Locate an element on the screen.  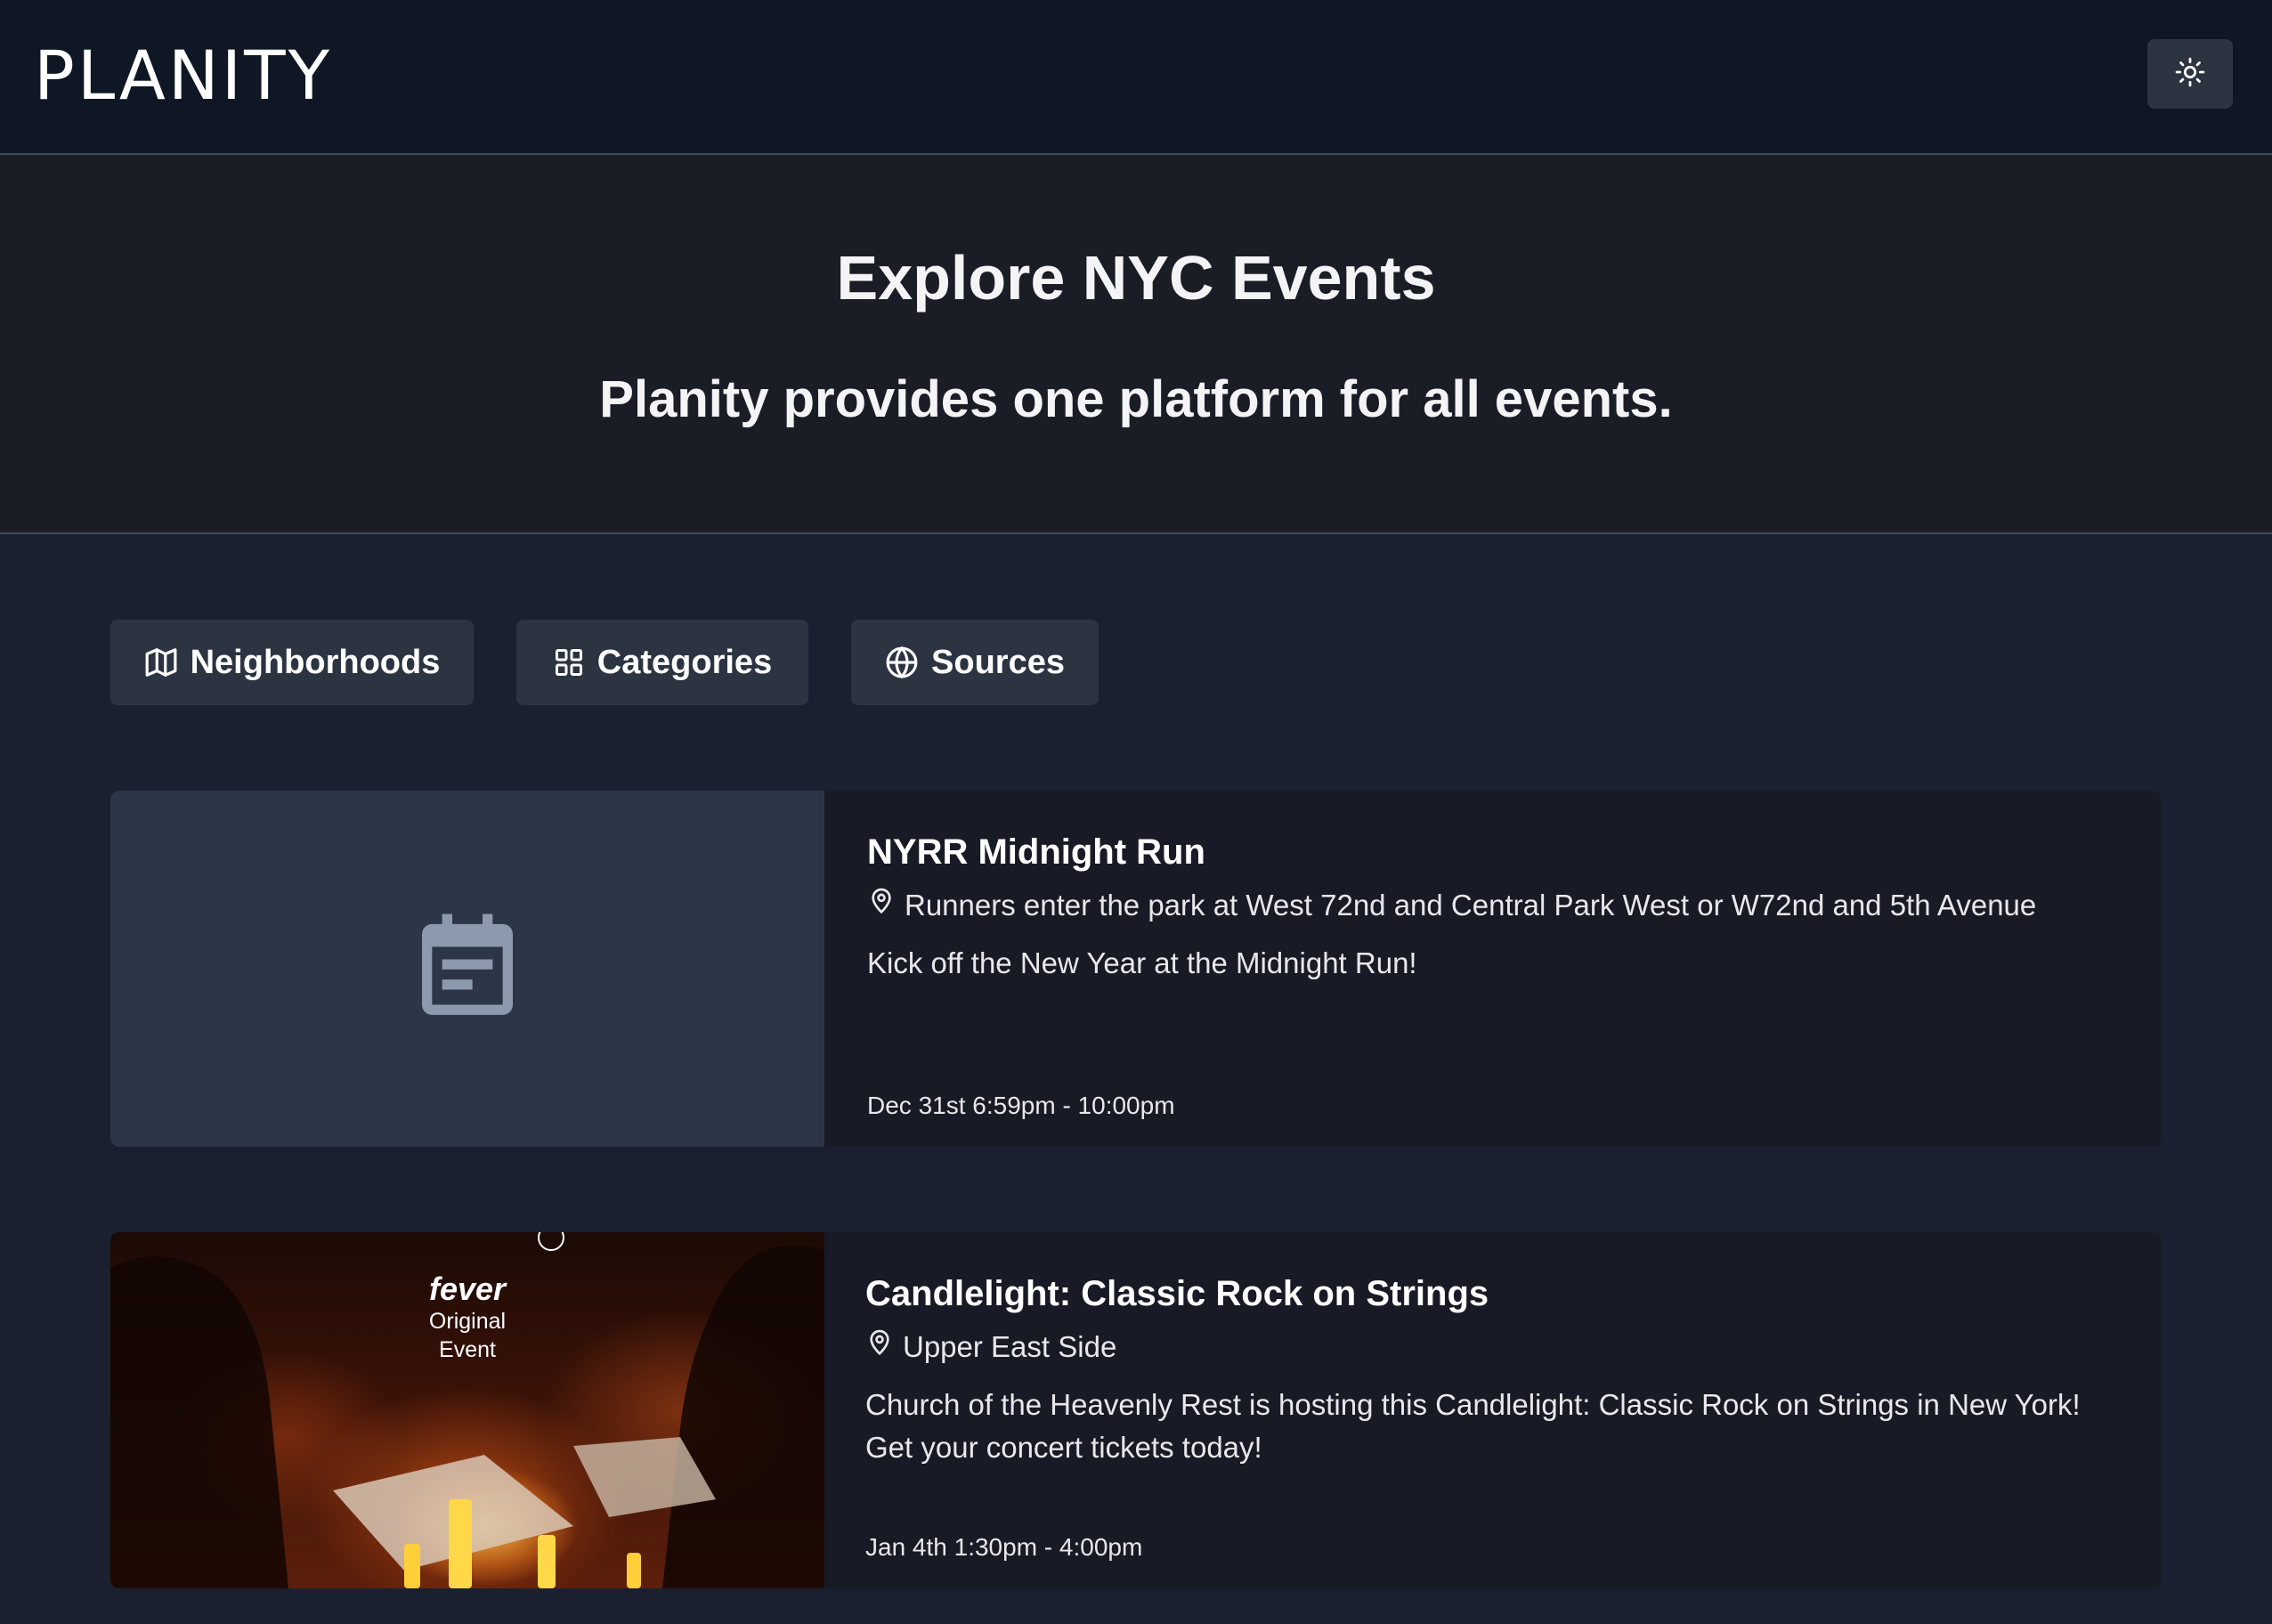
fever-line-2: Event is located at coordinates (467, 1349).